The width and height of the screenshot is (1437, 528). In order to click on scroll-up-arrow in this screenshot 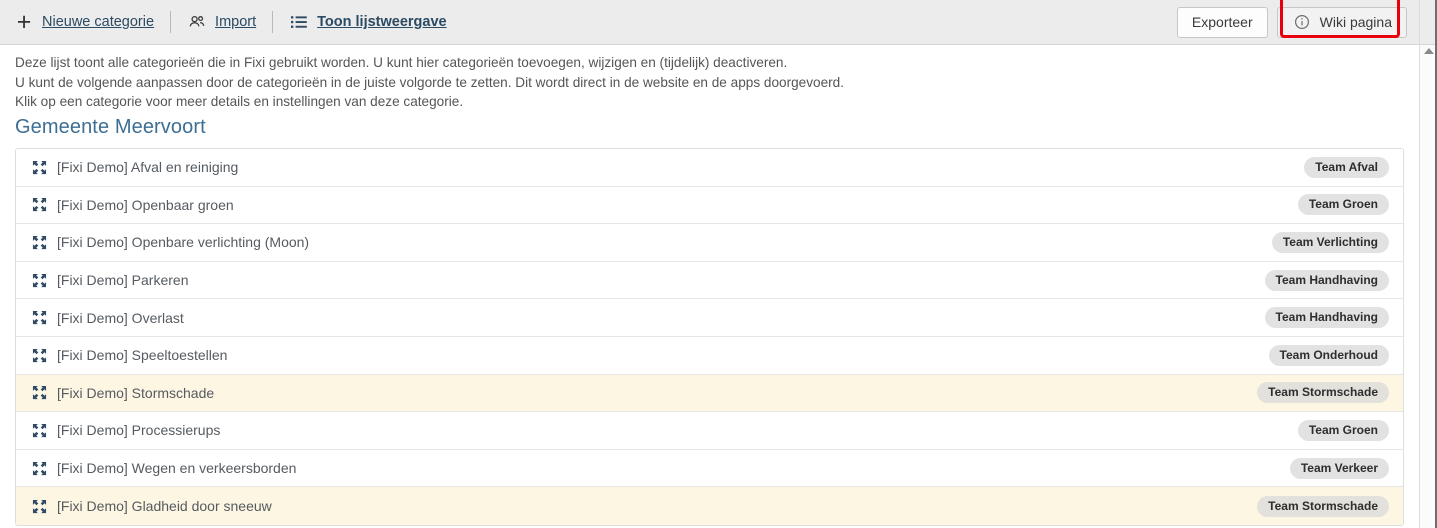, I will do `click(1429, 51)`.